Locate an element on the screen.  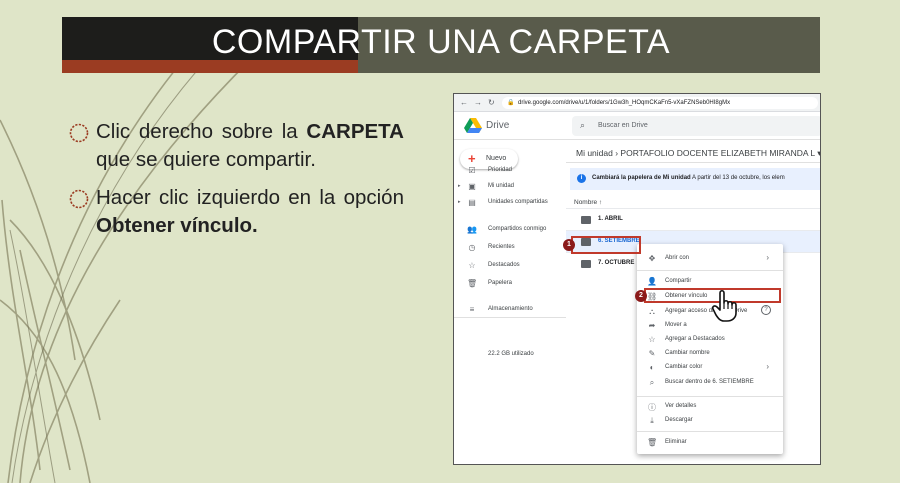
step-number-2: 2 is located at coordinates (641, 296).